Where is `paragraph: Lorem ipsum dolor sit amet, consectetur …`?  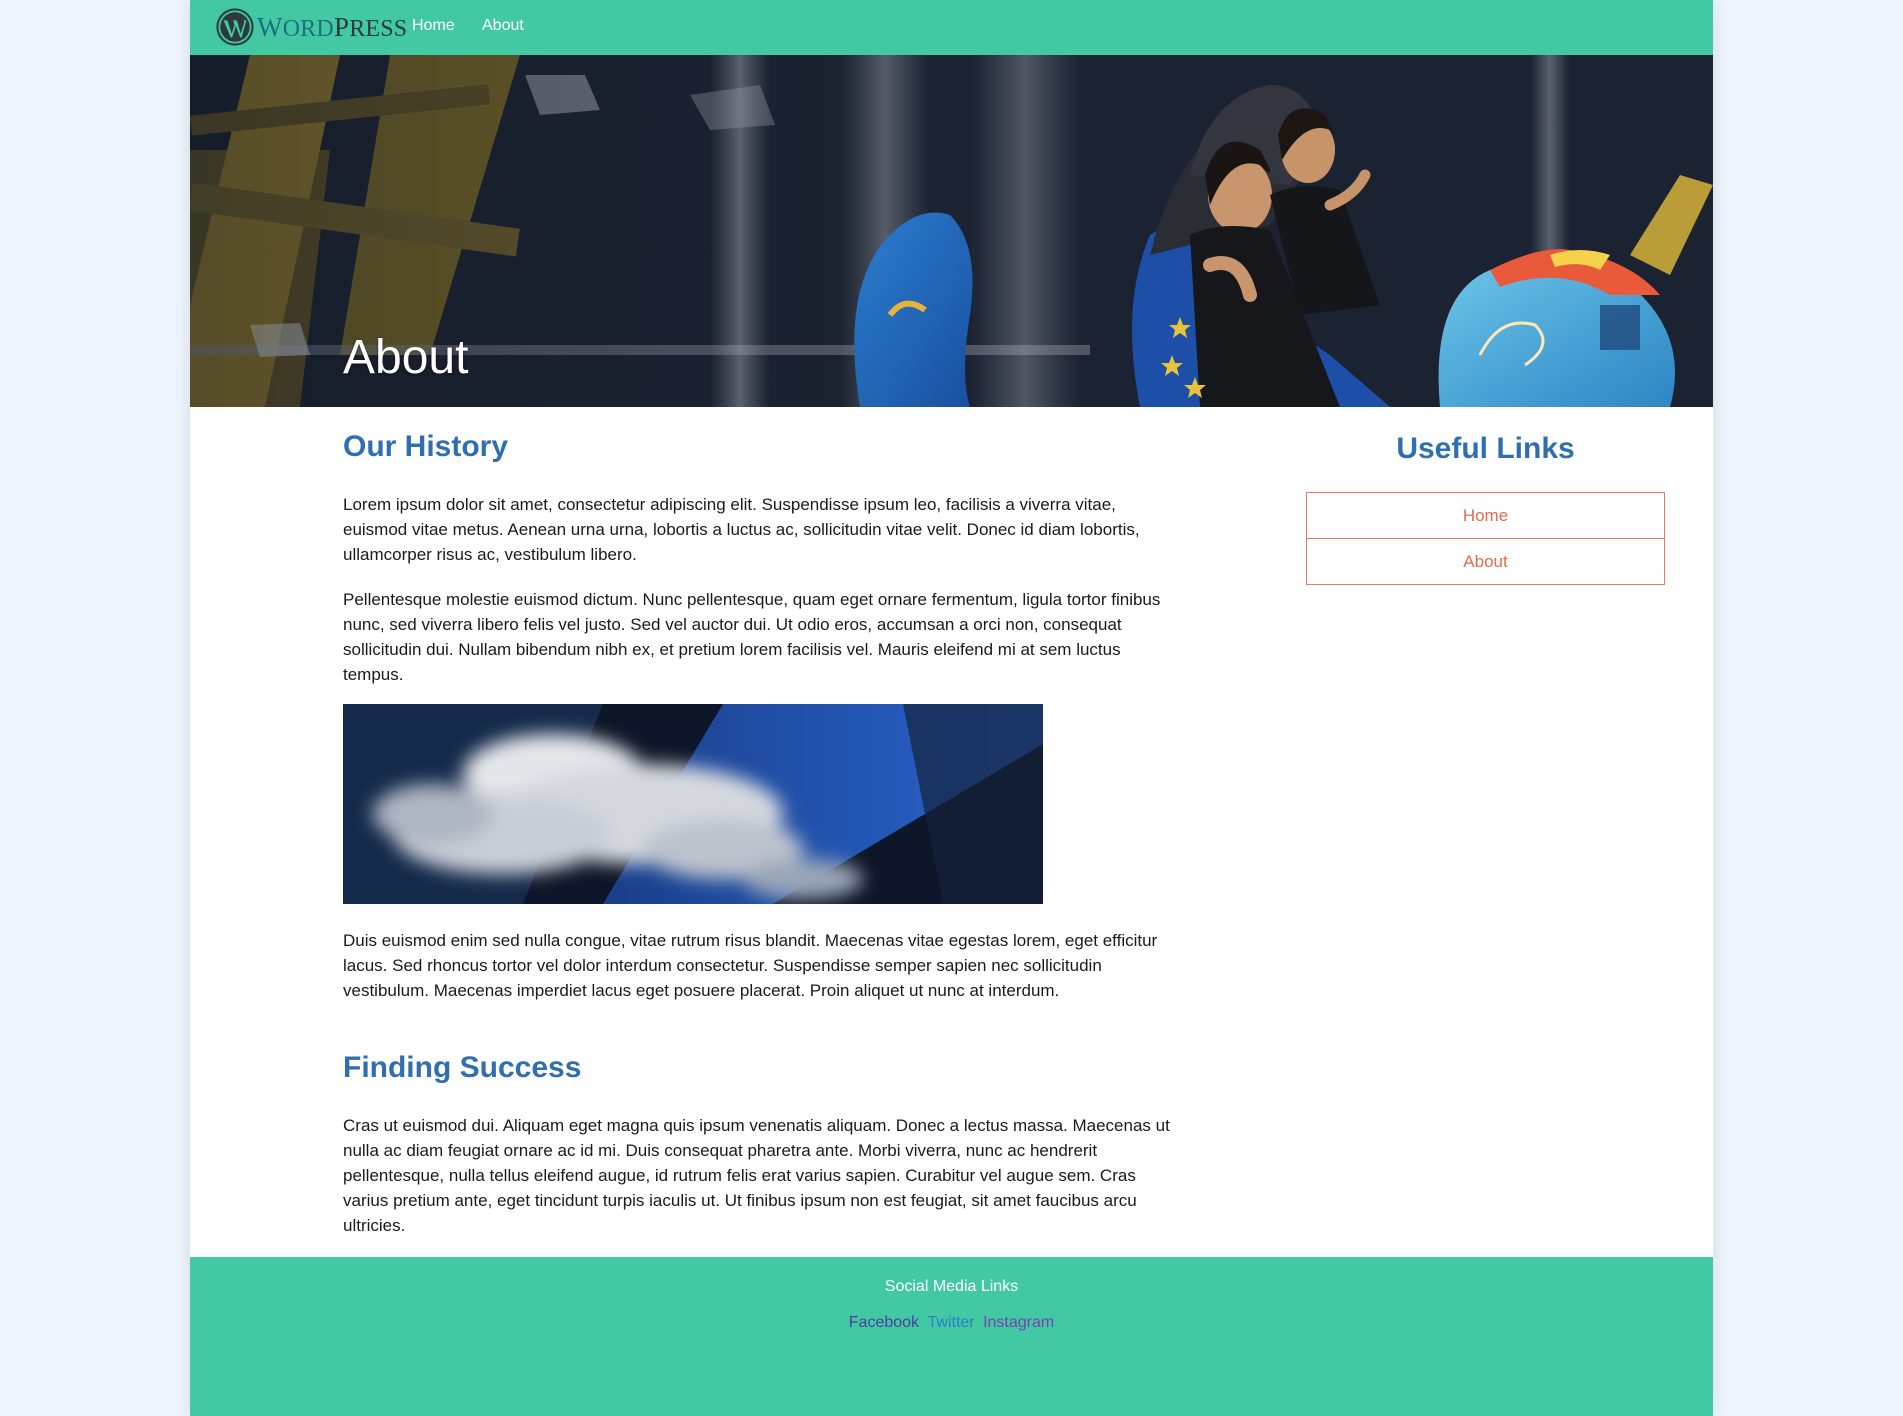 paragraph: Lorem ipsum dolor sit amet, consectetur … is located at coordinates (741, 529).